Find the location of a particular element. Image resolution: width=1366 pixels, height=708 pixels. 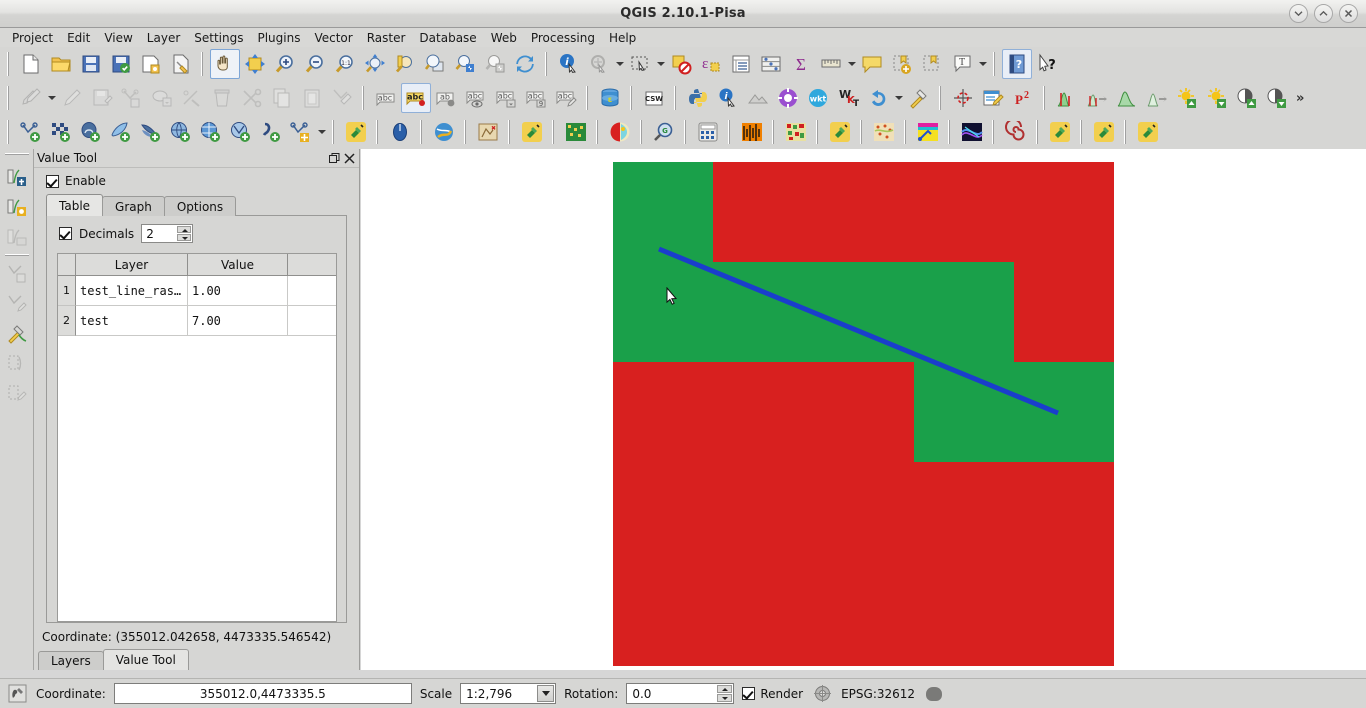

remove-all-from-overview-icon is located at coordinates (17, 237).